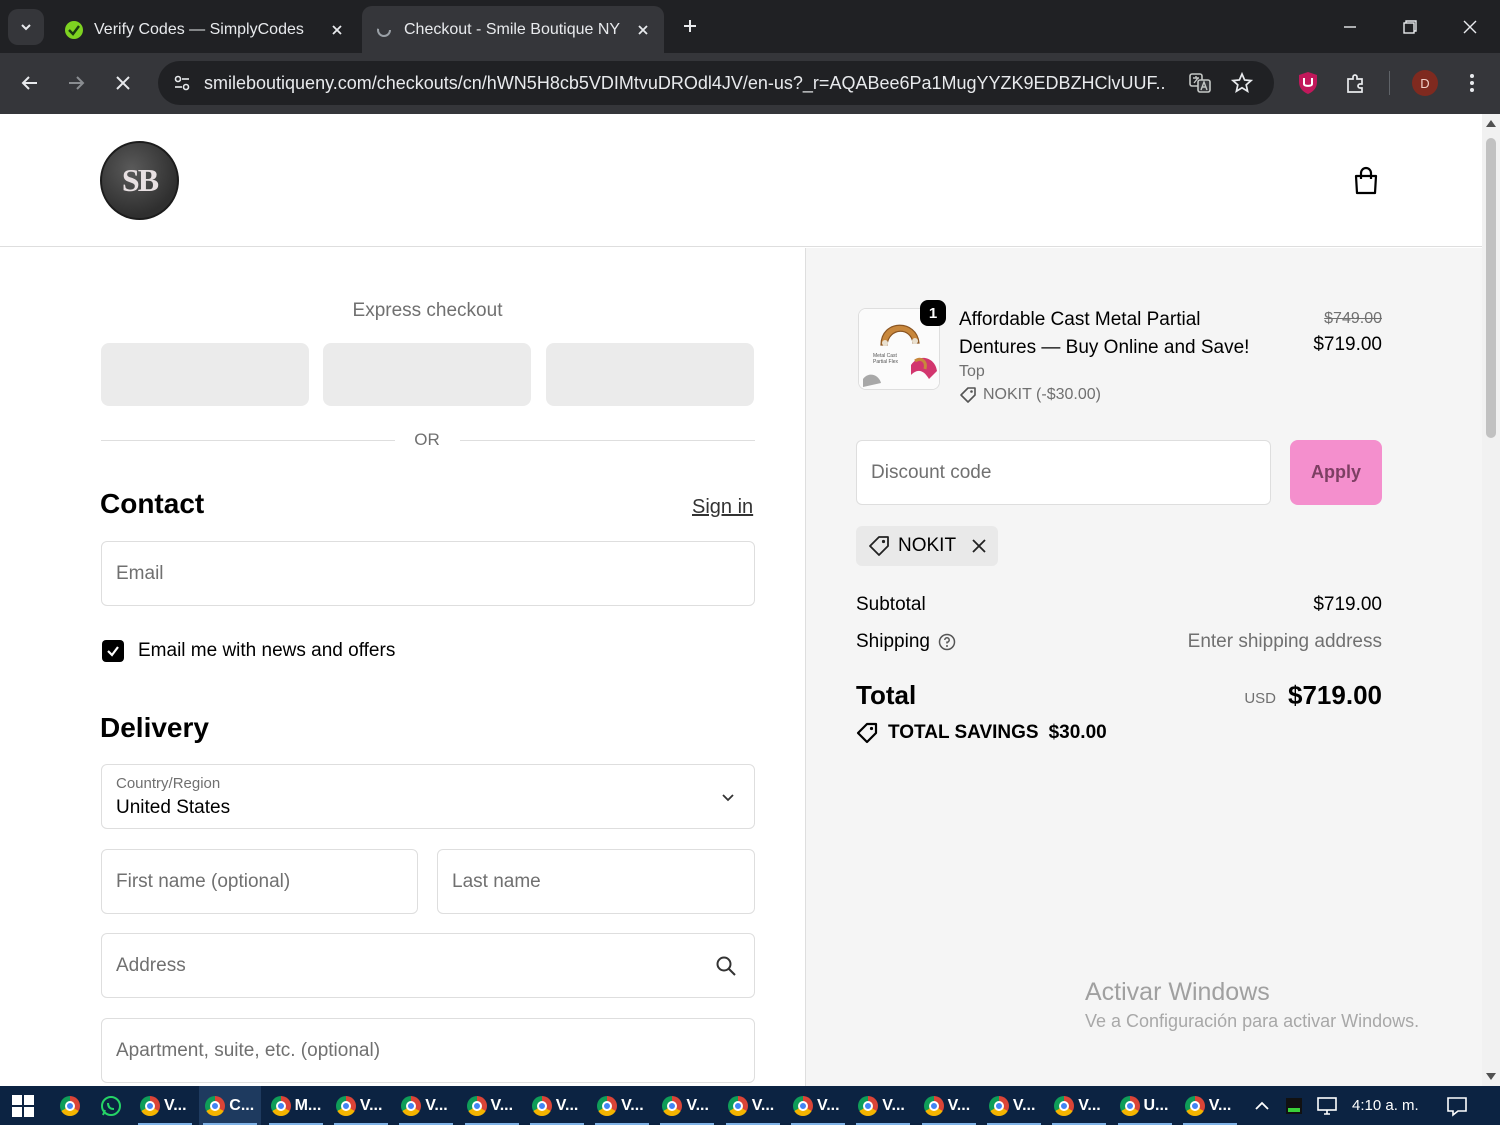 The image size is (1500, 1125). I want to click on ublock-extension-icon, so click(1308, 83).